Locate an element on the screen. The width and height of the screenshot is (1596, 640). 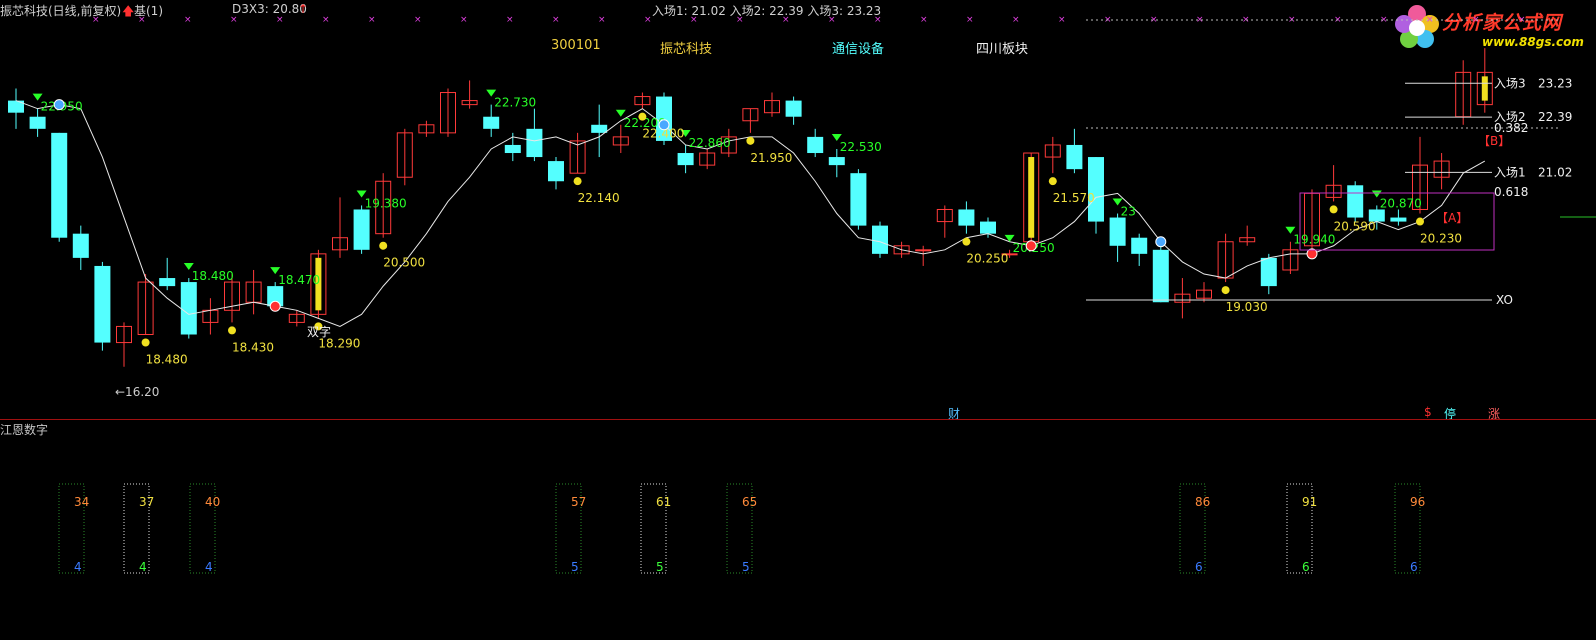
low-price-label: 20.590 is located at coordinates (1355, 226).